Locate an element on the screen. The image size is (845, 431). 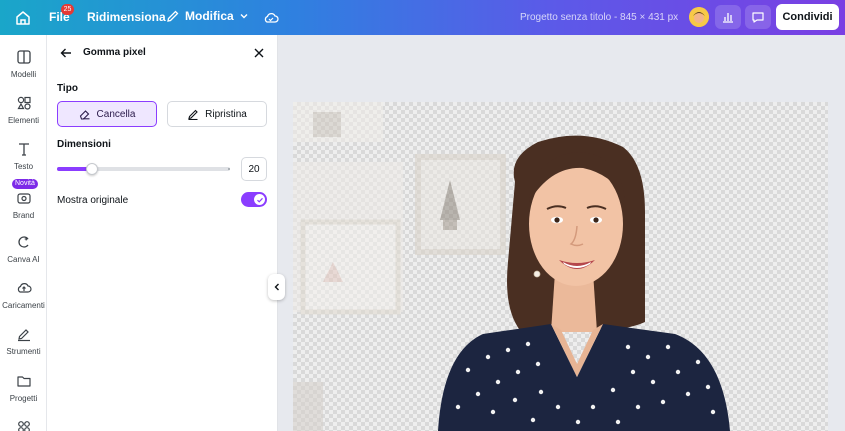
home-icon is located at coordinates (23, 18).